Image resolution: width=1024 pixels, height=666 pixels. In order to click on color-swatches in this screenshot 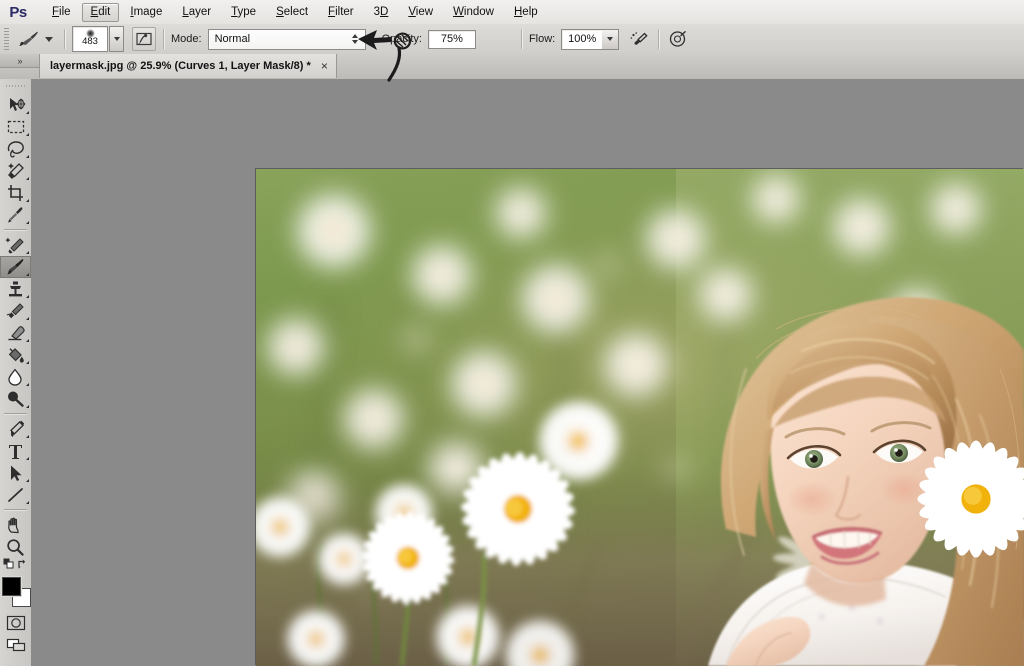, I will do `click(15, 592)`.